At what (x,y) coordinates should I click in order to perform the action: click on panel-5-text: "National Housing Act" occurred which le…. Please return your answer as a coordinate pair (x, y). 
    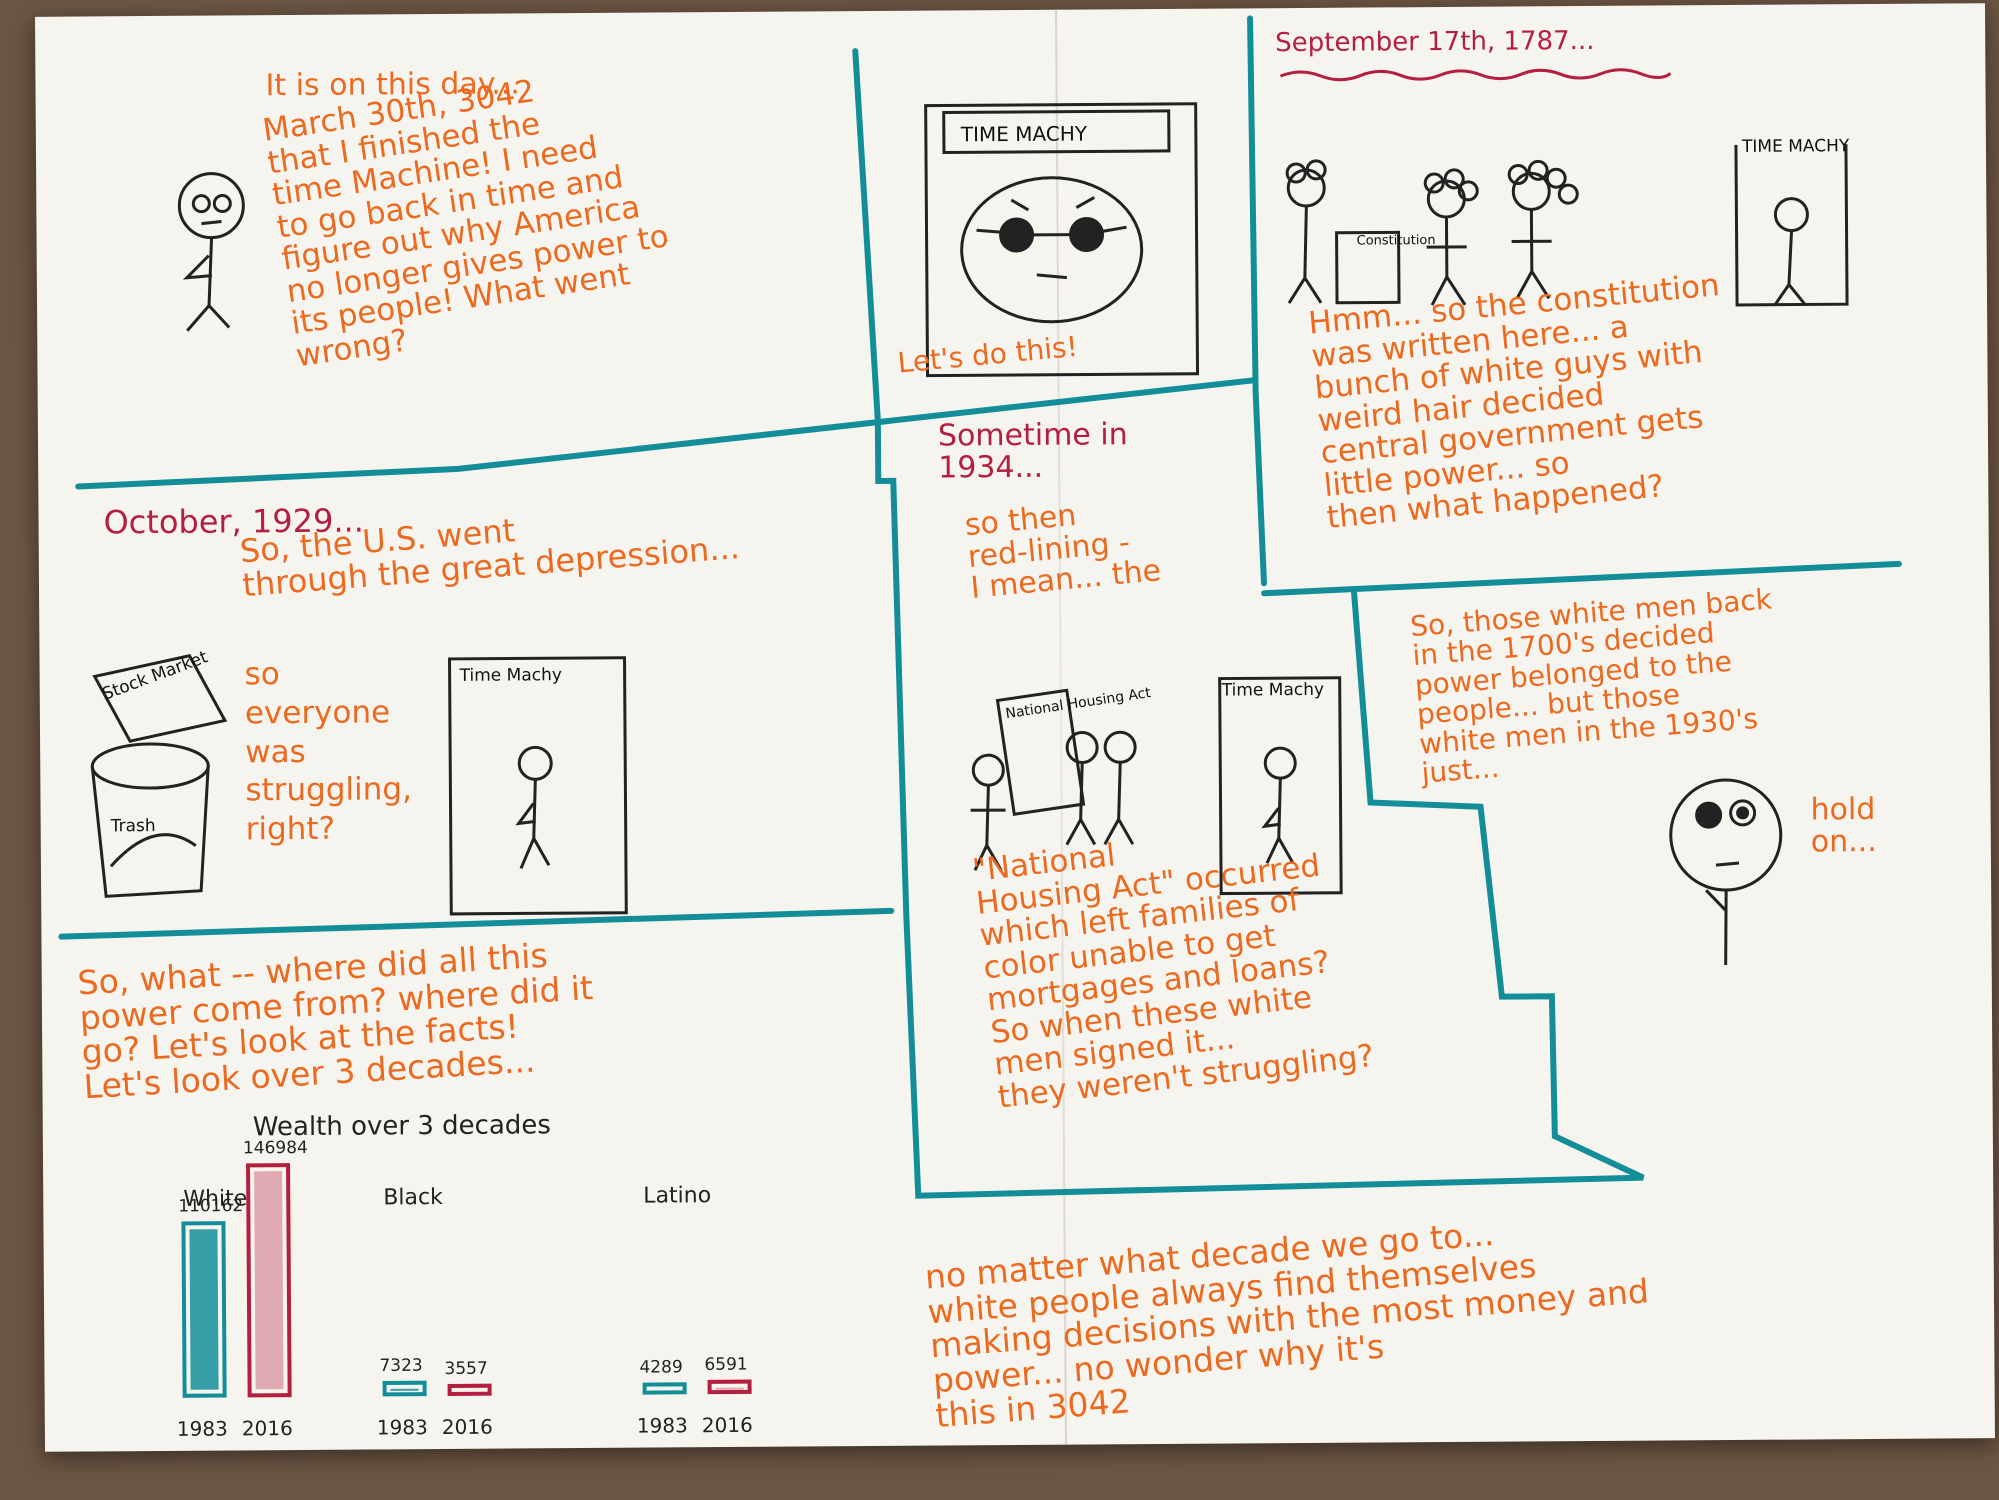
    Looking at the image, I should click on (1173, 976).